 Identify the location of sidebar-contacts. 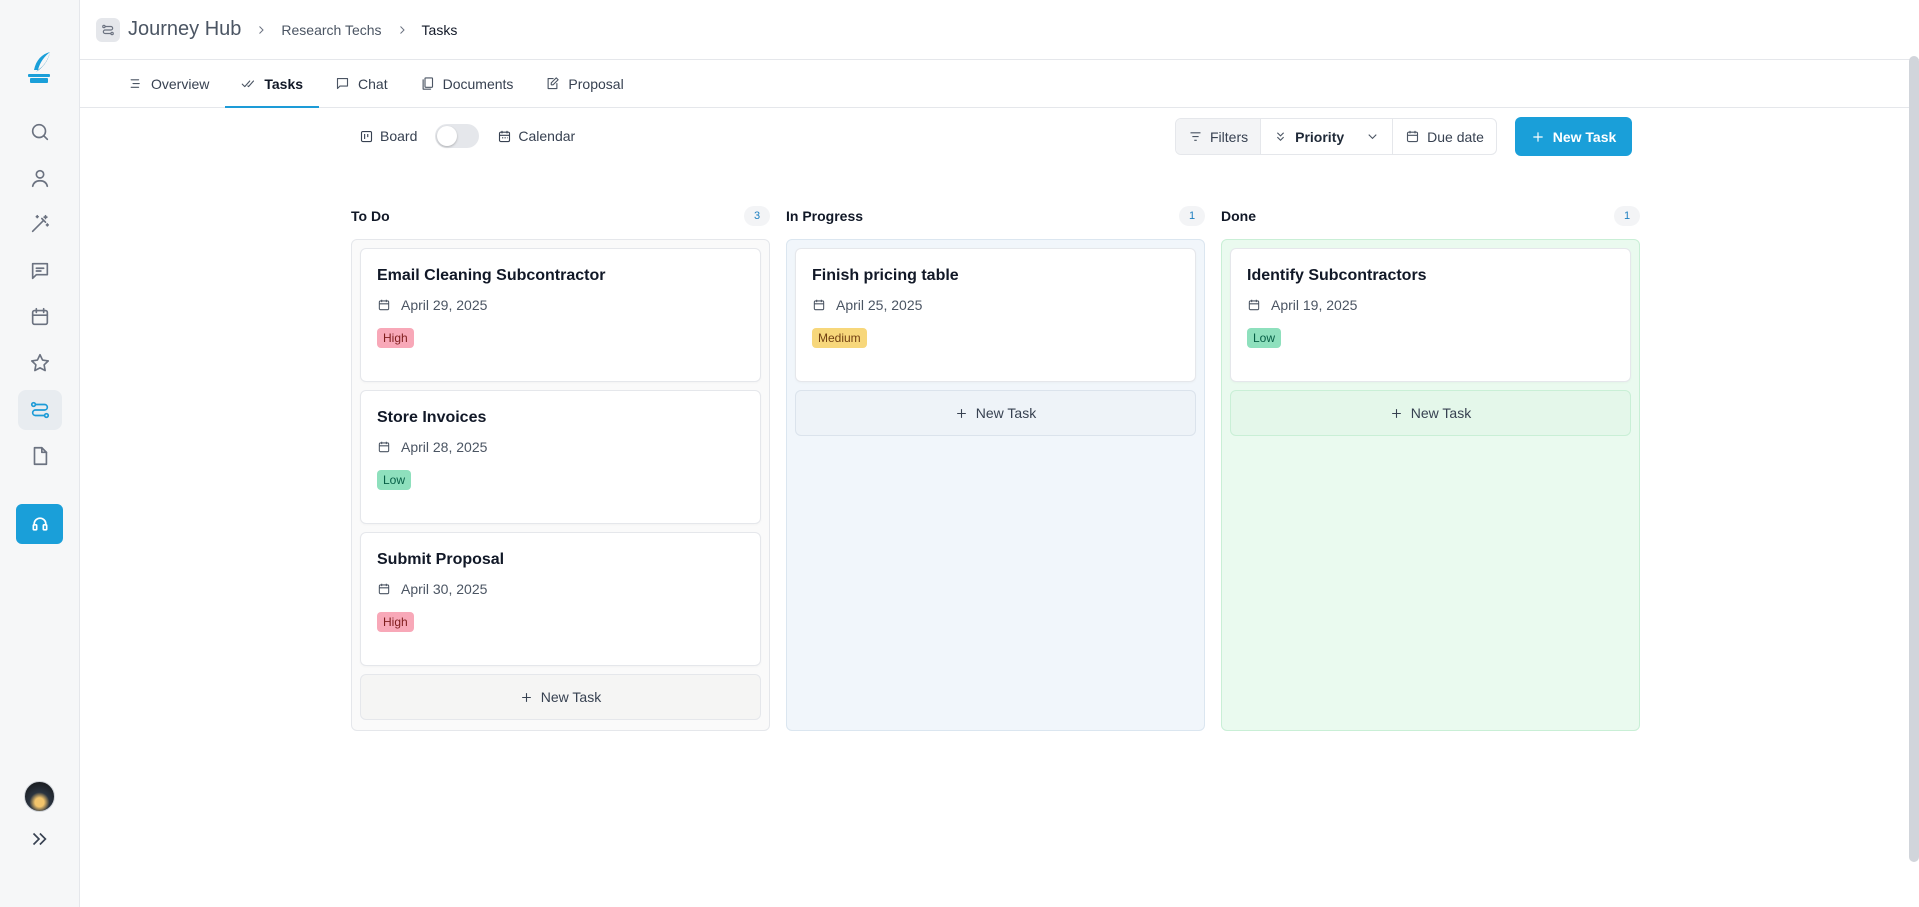
(40, 178).